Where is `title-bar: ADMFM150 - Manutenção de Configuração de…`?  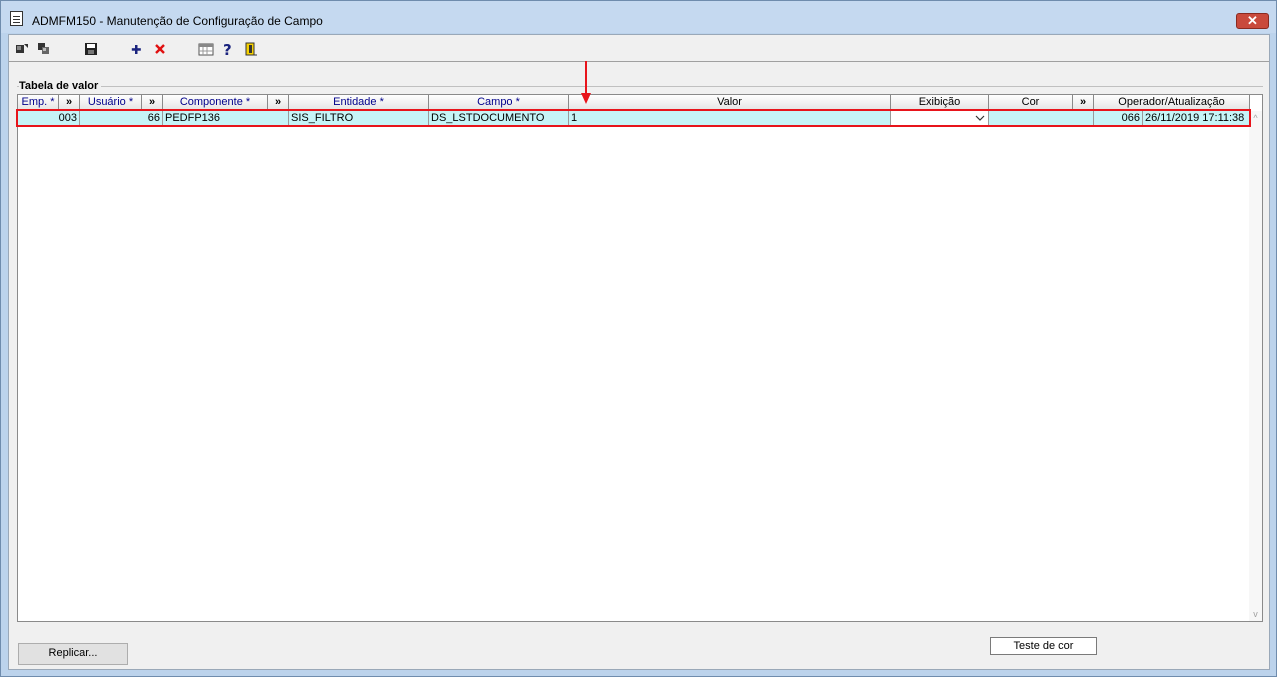 title-bar: ADMFM150 - Manutenção de Configuração de… is located at coordinates (638, 17).